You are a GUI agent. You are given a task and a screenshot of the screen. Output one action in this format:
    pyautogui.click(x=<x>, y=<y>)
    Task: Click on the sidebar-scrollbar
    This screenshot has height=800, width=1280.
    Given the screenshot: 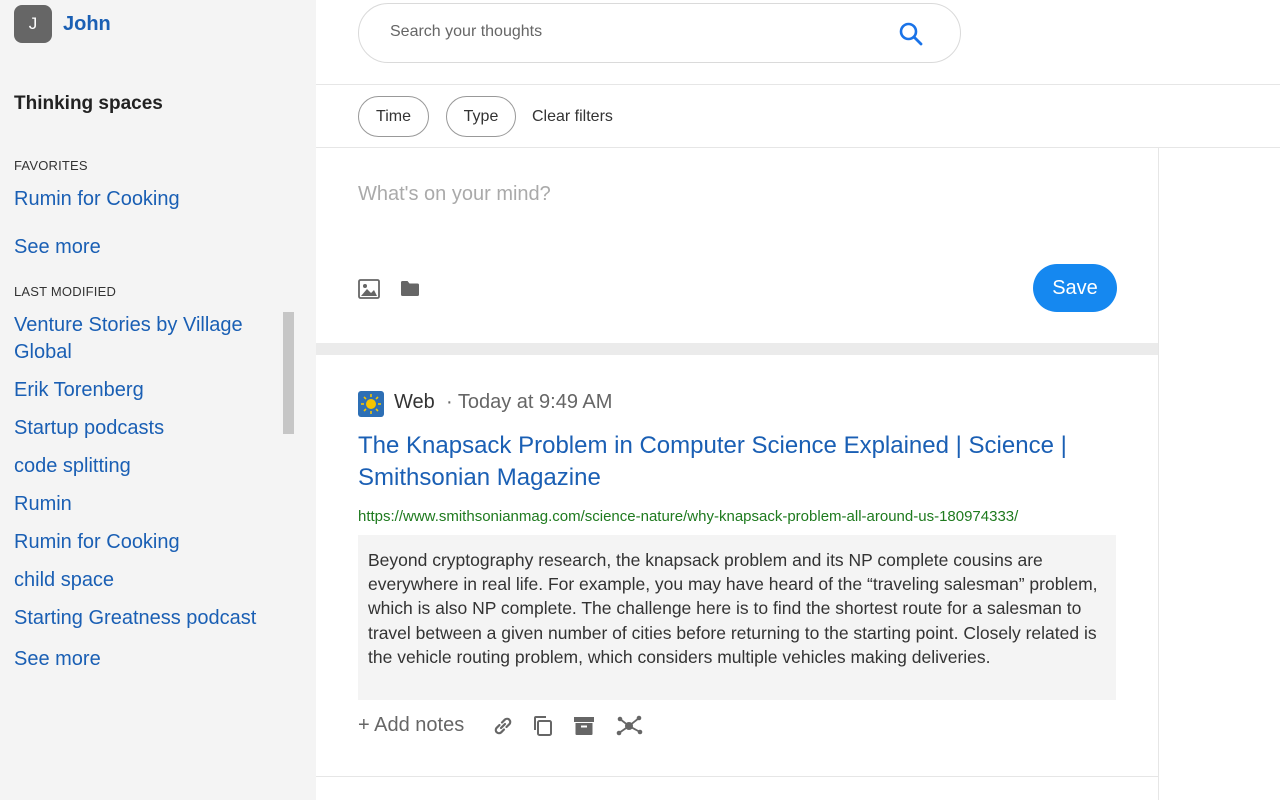 What is the action you would take?
    pyautogui.click(x=288, y=373)
    